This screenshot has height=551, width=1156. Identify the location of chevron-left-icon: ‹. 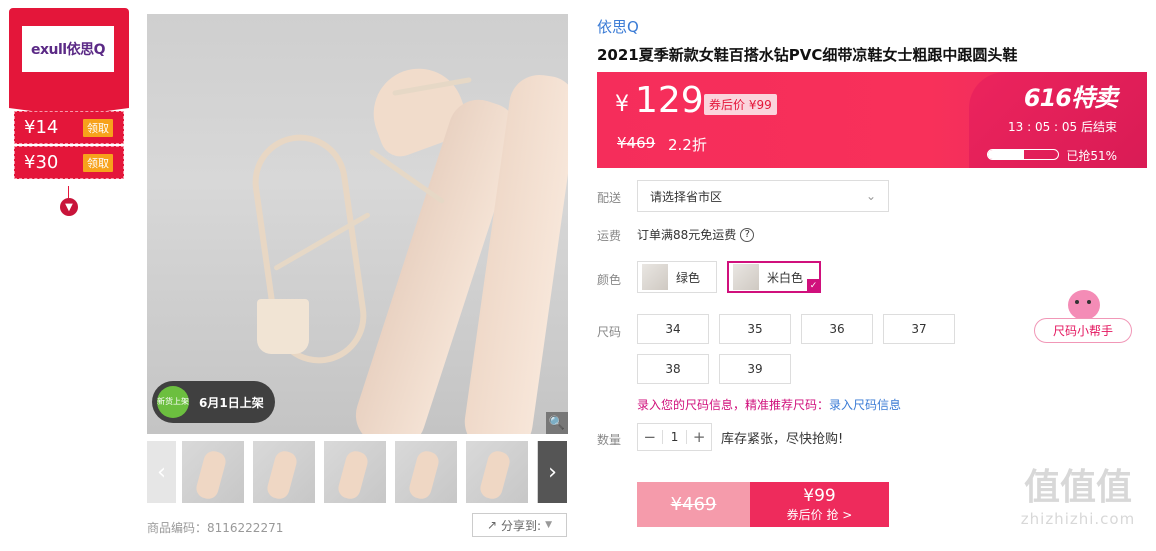
(161, 472).